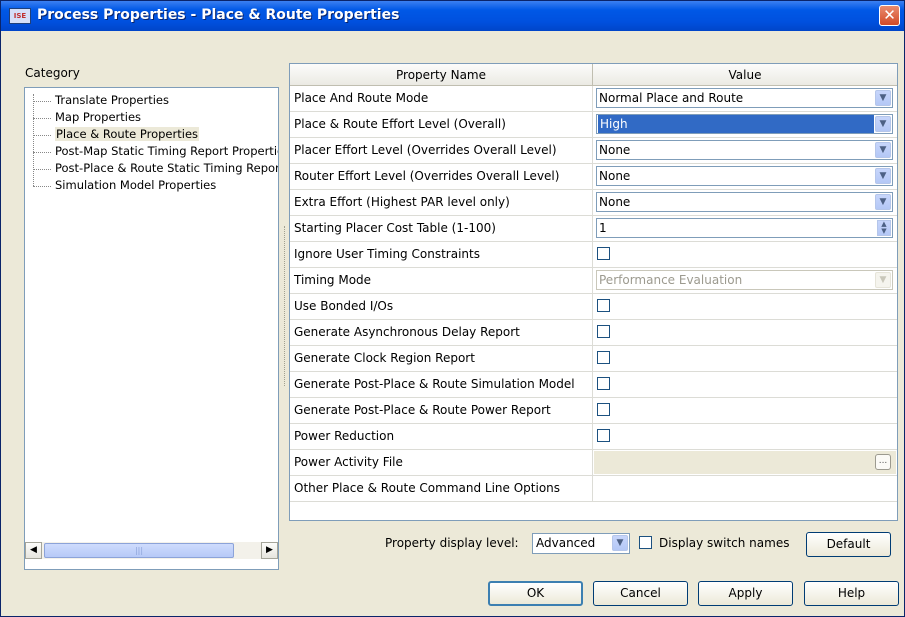 This screenshot has height=617, width=905. I want to click on header-value: Value, so click(744, 75).